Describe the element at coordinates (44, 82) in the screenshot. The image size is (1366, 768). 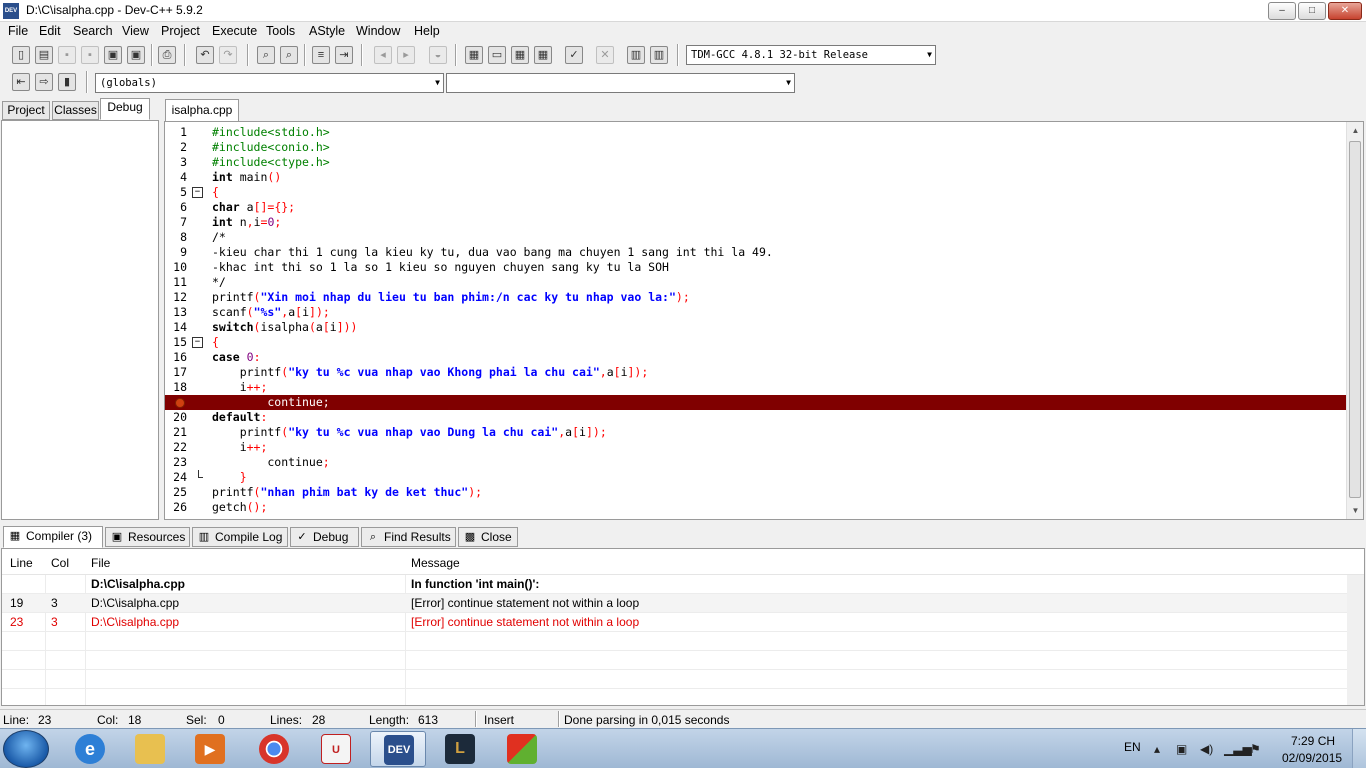
I see `goto-declaration-icon: ⇨` at that location.